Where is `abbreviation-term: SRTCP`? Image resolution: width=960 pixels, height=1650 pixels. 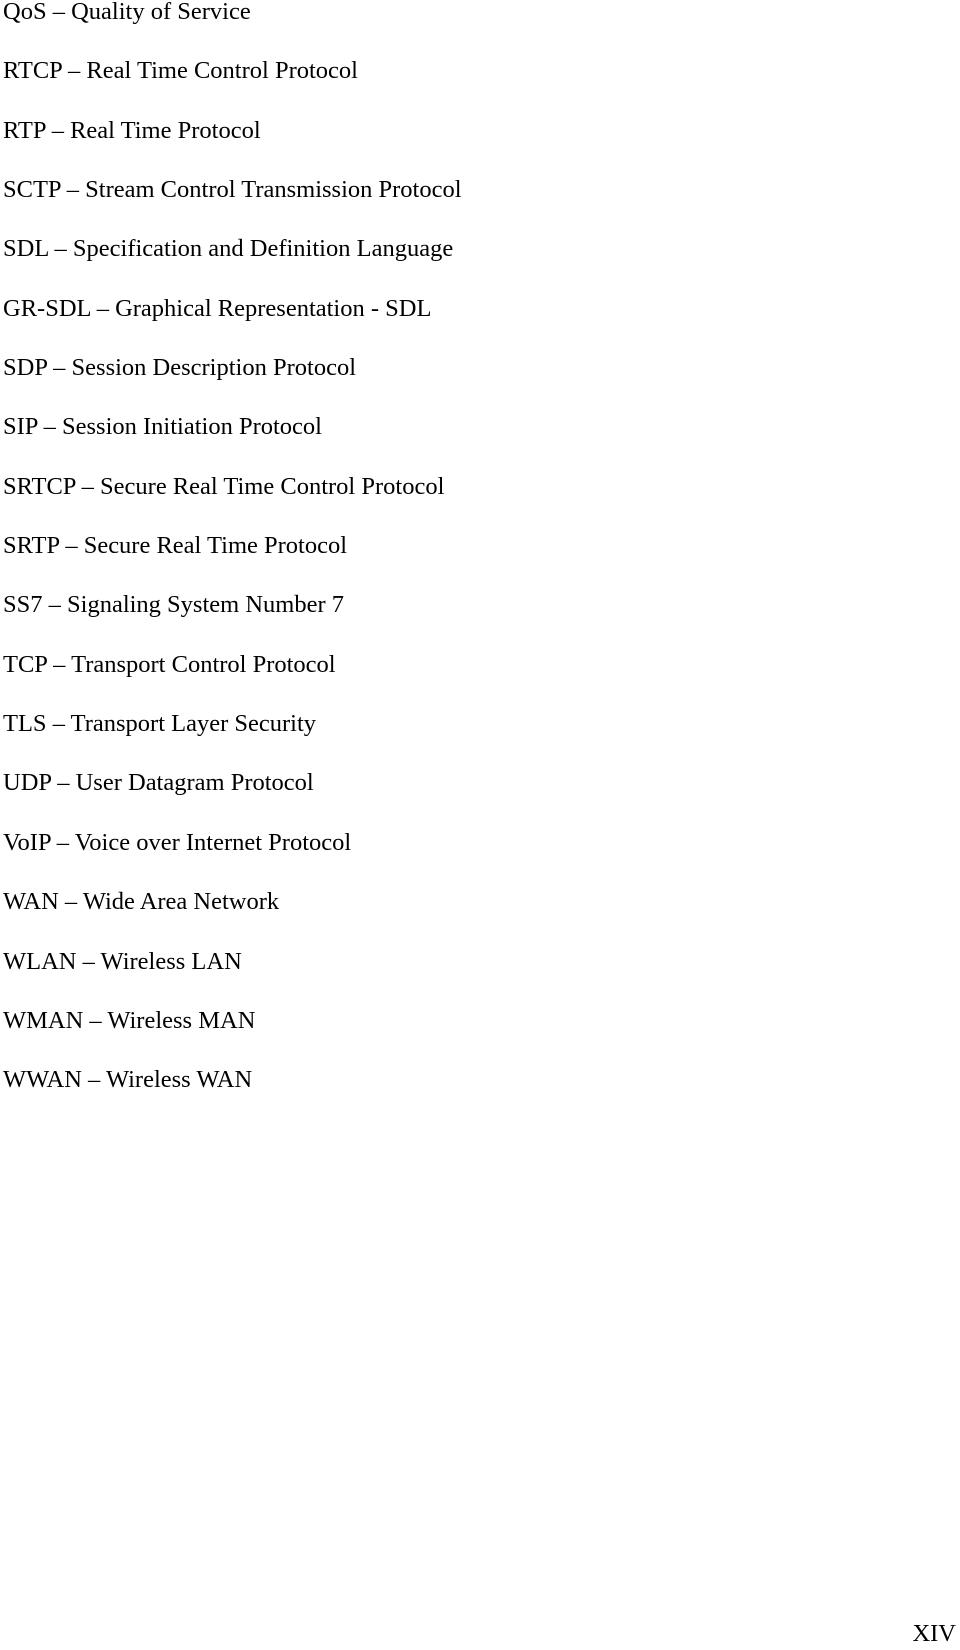
abbreviation-term: SRTCP is located at coordinates (39, 486).